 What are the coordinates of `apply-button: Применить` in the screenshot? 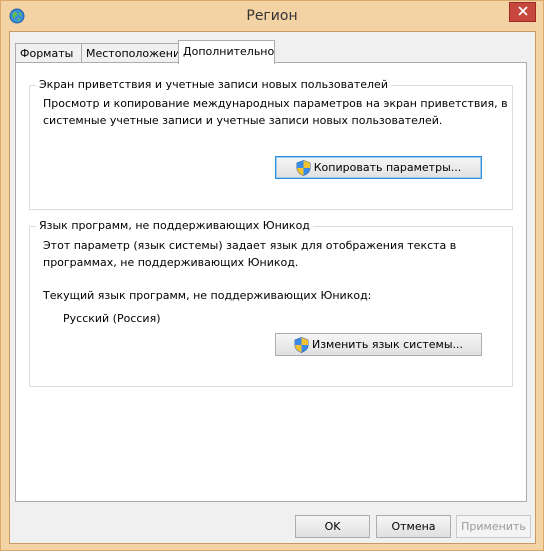 It's located at (493, 526).